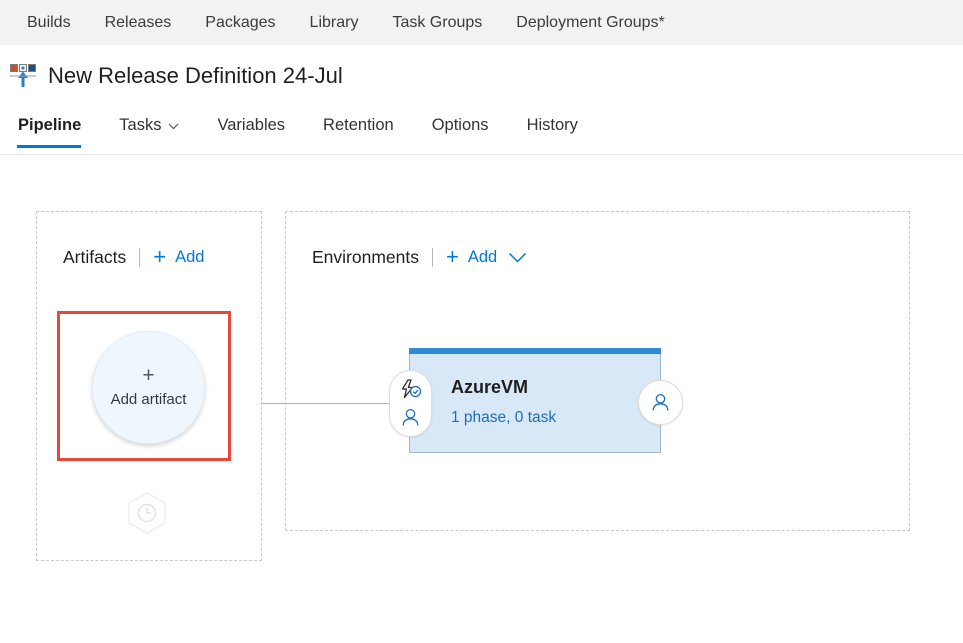 The image size is (963, 643). Describe the element at coordinates (334, 22) in the screenshot. I see `nav-library: Library` at that location.